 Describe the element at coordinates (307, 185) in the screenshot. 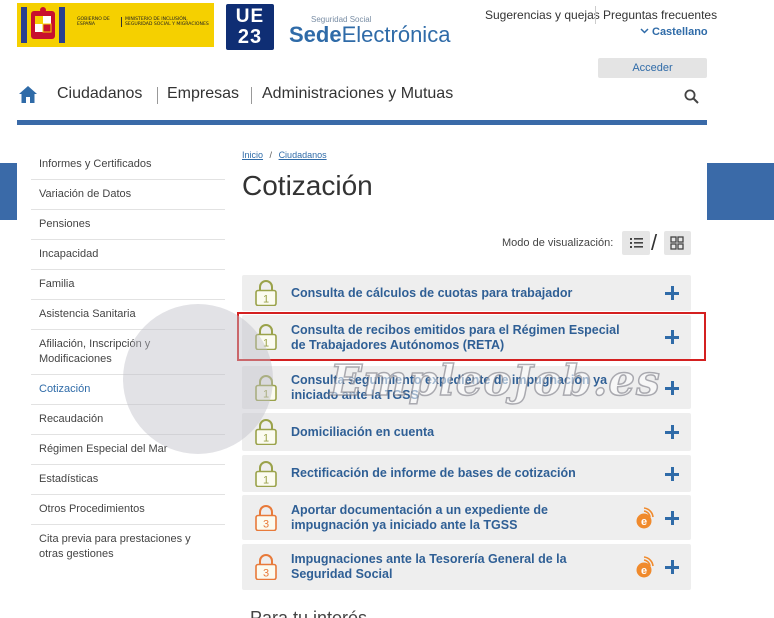

I see `page-title: Cotización` at that location.